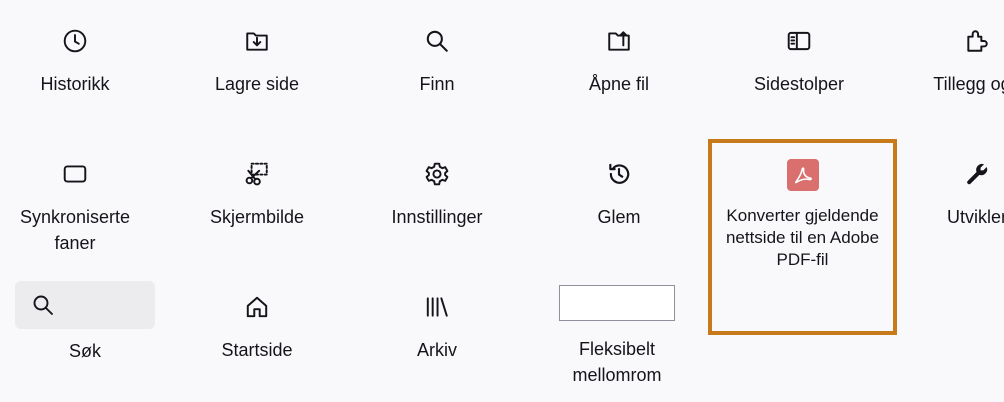 The width and height of the screenshot is (1004, 402). Describe the element at coordinates (619, 174) in the screenshot. I see `forget-icon` at that location.